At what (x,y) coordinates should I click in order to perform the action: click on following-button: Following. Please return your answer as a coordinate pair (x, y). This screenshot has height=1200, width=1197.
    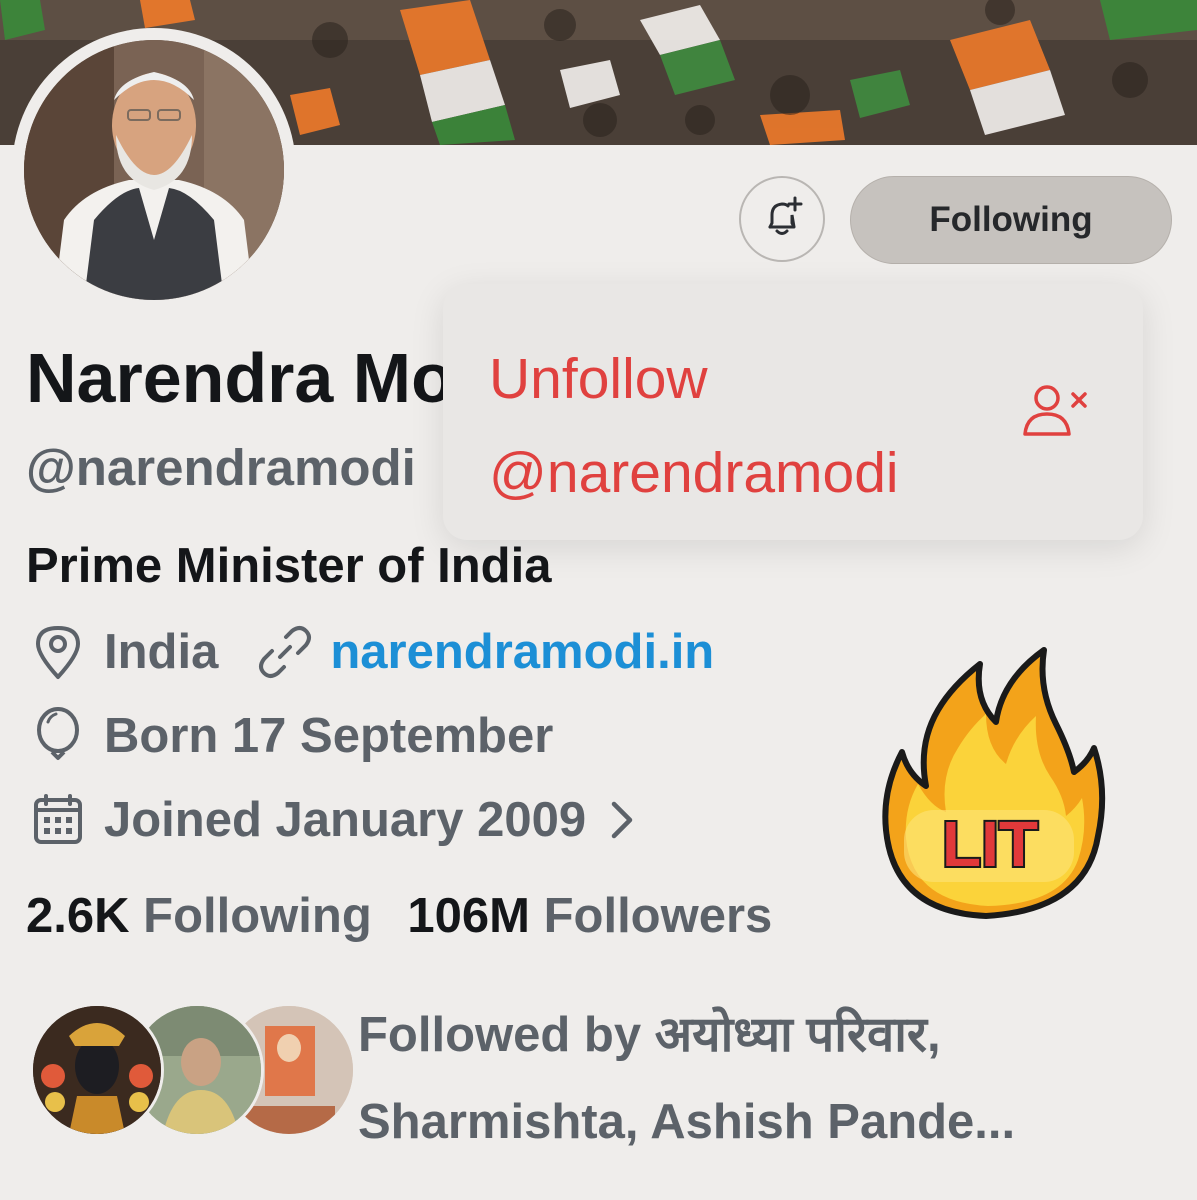
    Looking at the image, I should click on (1011, 220).